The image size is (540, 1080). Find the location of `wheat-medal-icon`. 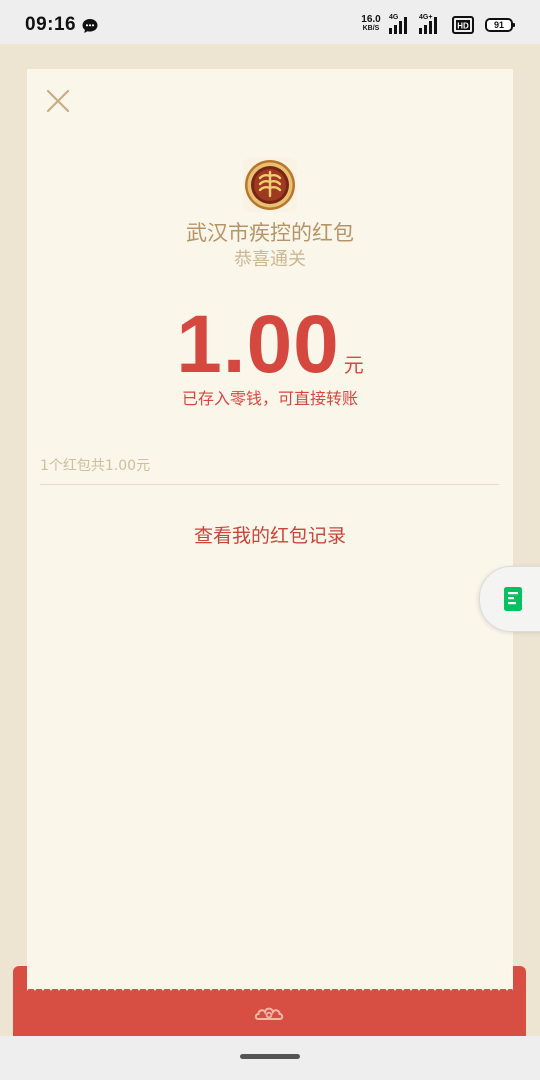

wheat-medal-icon is located at coordinates (270, 185).